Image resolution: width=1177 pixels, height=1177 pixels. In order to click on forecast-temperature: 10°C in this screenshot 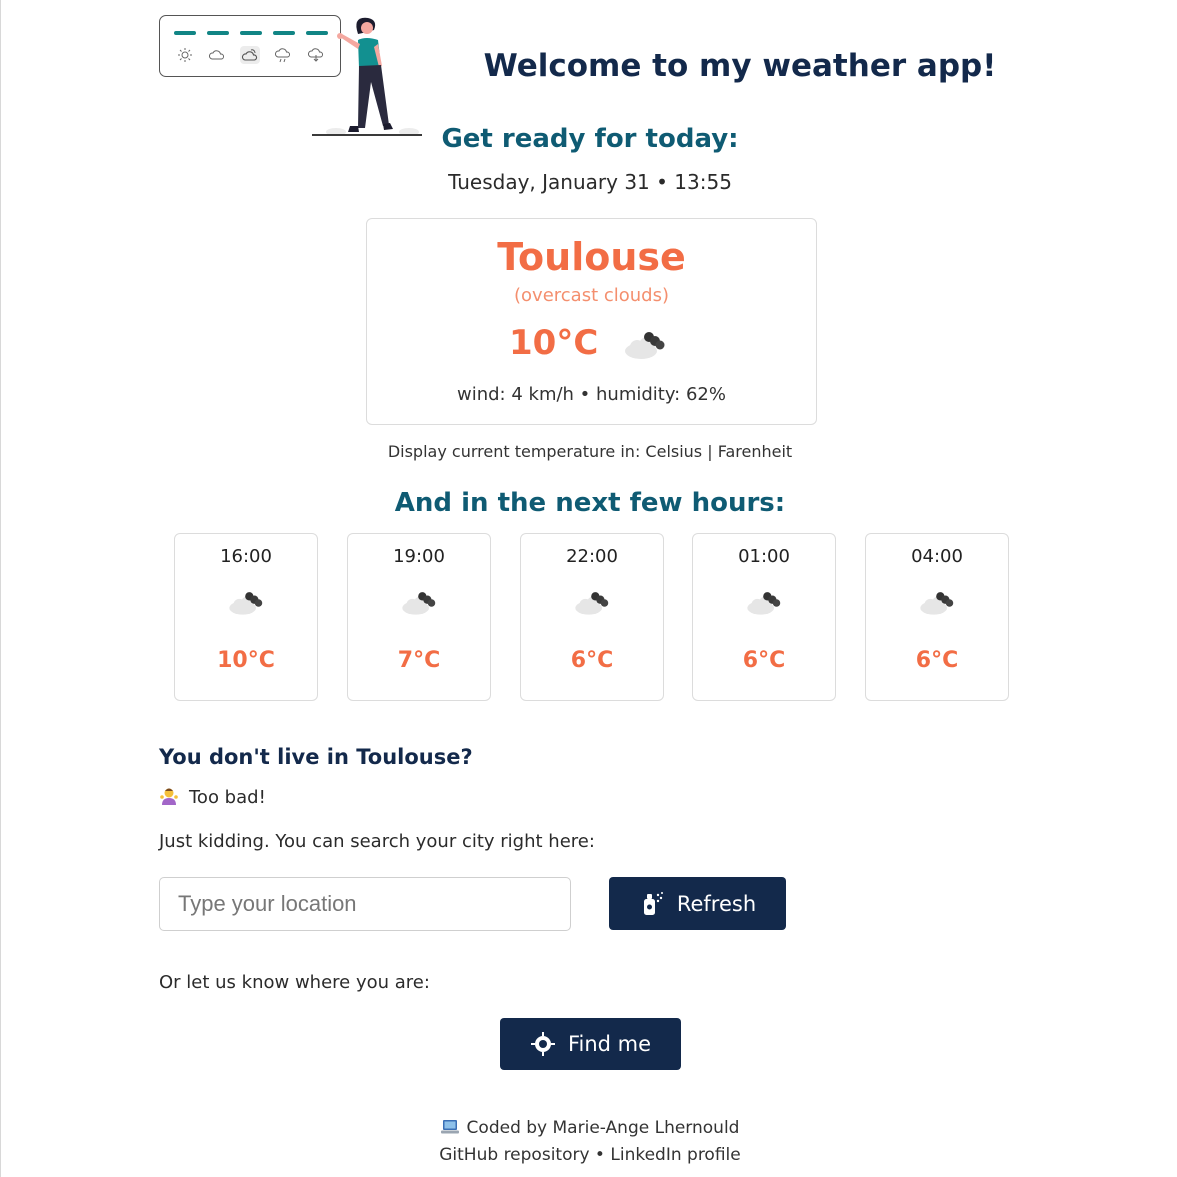, I will do `click(246, 660)`.